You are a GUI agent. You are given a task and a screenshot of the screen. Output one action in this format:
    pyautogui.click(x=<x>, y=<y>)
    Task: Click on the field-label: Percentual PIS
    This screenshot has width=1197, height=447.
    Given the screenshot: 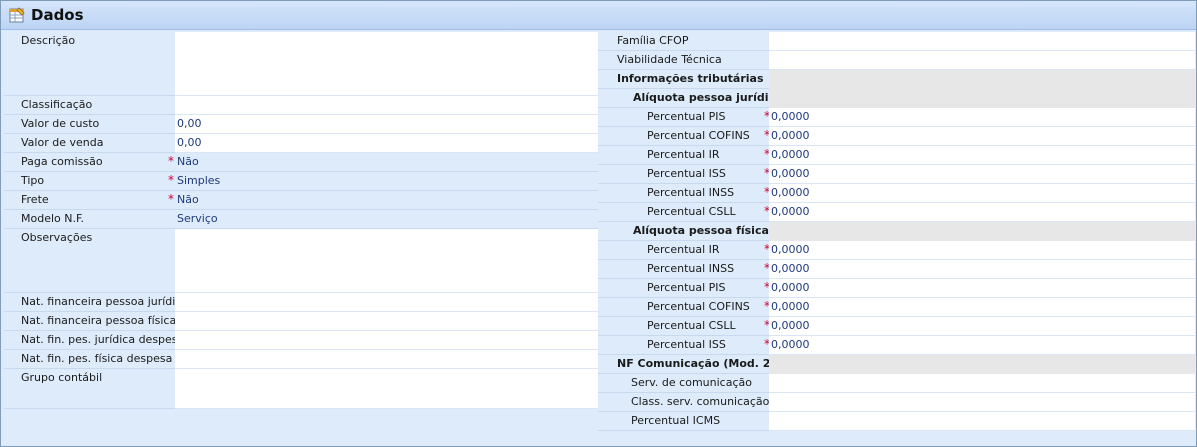 What is the action you would take?
    pyautogui.click(x=683, y=117)
    